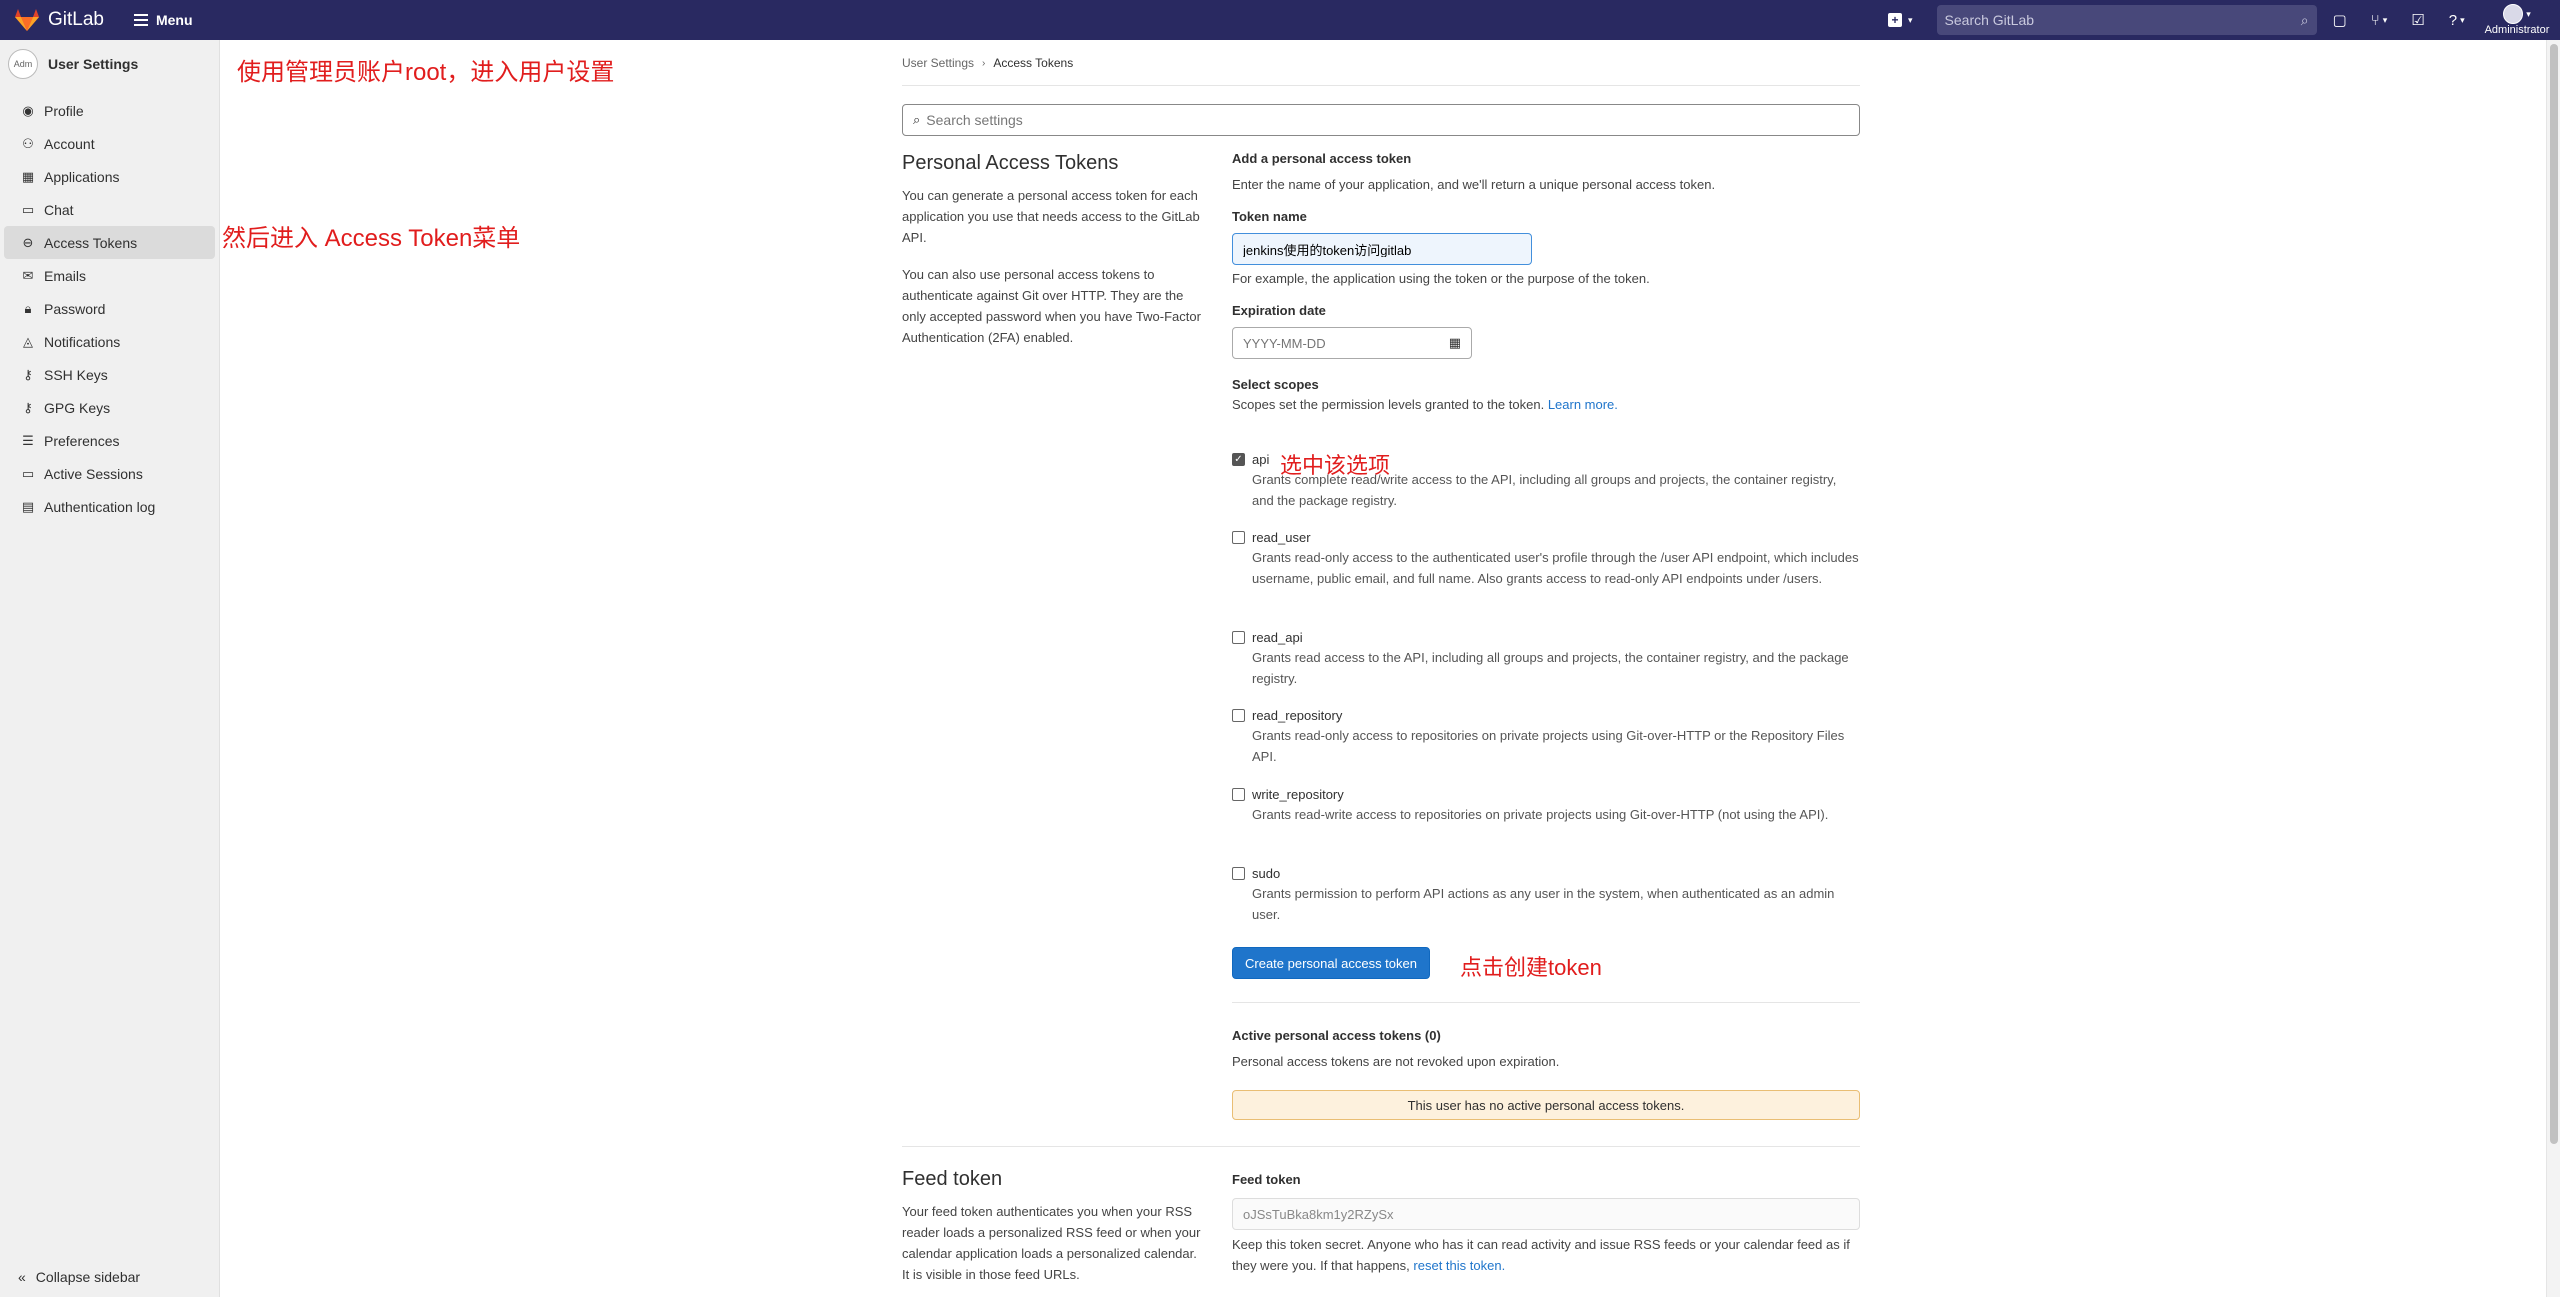 The image size is (2560, 1297). I want to click on global-search: ⌕, so click(2126, 20).